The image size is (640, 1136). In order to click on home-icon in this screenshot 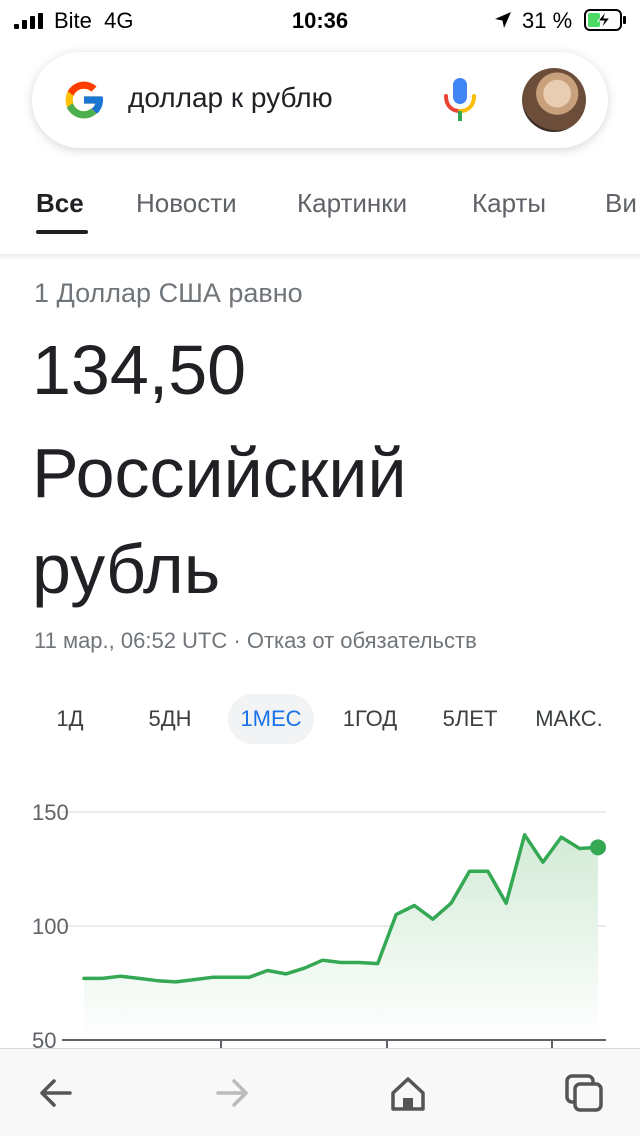, I will do `click(408, 1093)`.